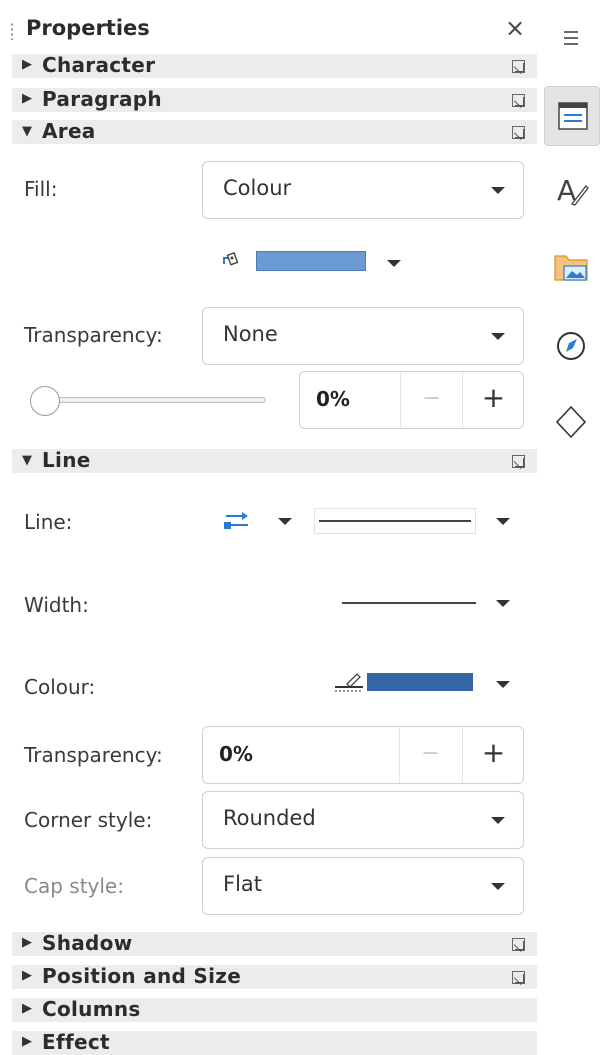  Describe the element at coordinates (274, 1009) in the screenshot. I see `section-columns: ▶ Columns` at that location.